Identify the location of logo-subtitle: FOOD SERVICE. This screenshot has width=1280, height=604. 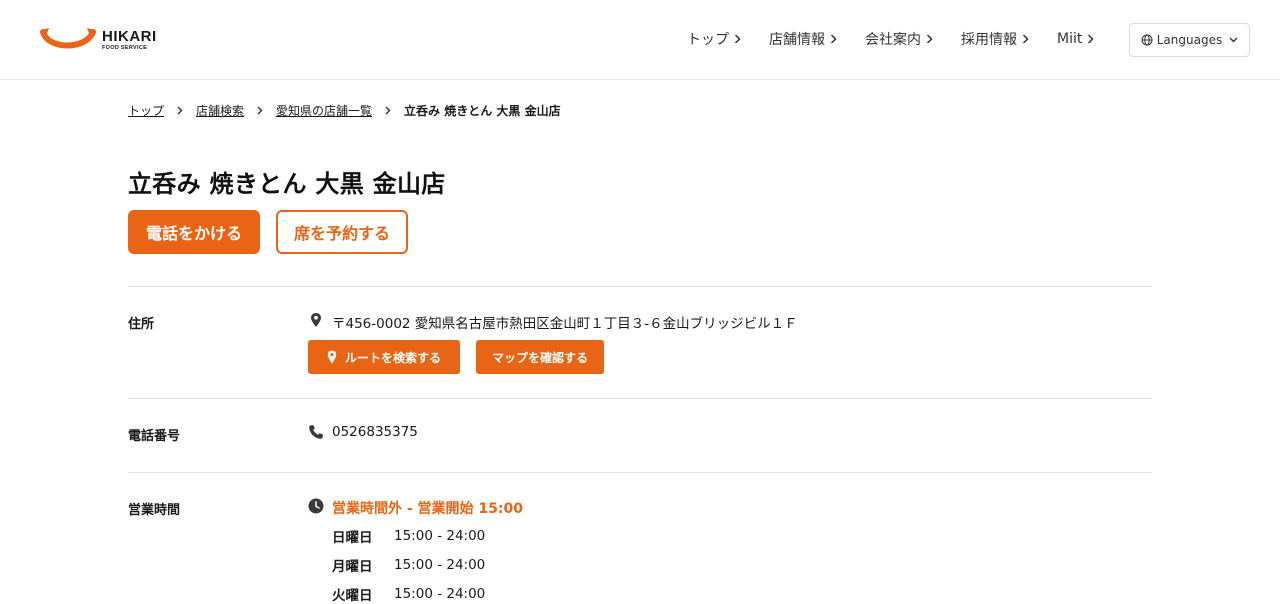
(125, 47).